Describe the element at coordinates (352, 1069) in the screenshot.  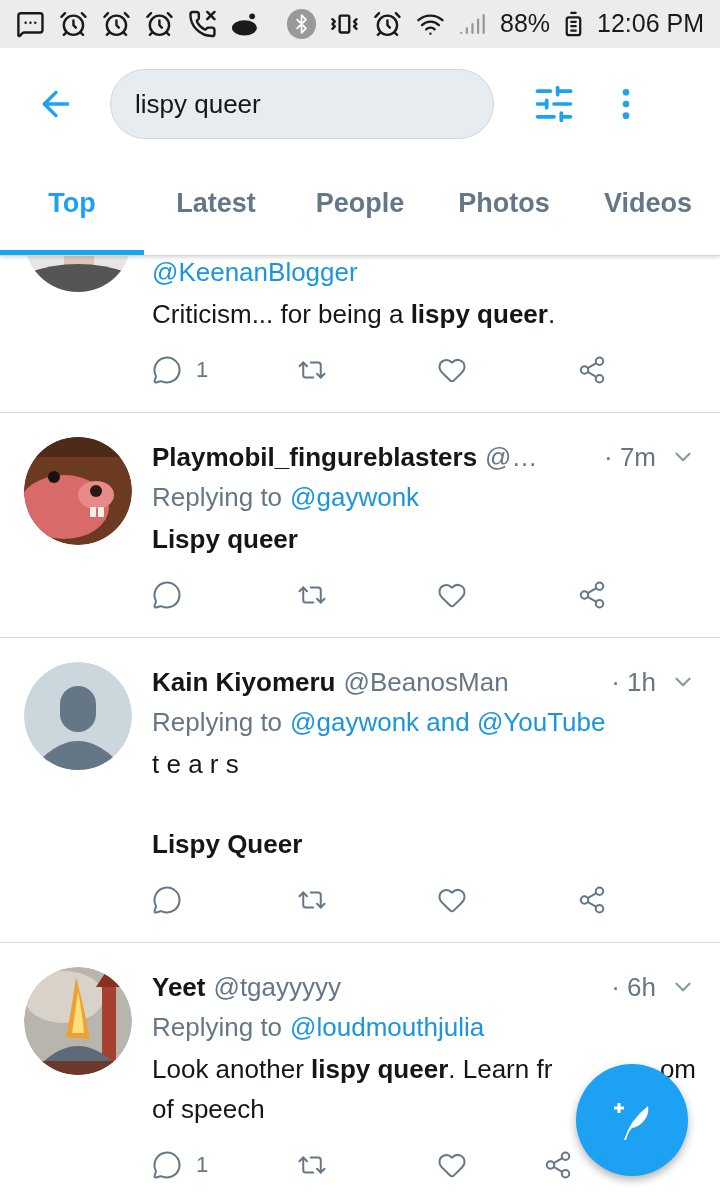
I see `tweet-text: Look another lispy queer. Learn fr` at that location.